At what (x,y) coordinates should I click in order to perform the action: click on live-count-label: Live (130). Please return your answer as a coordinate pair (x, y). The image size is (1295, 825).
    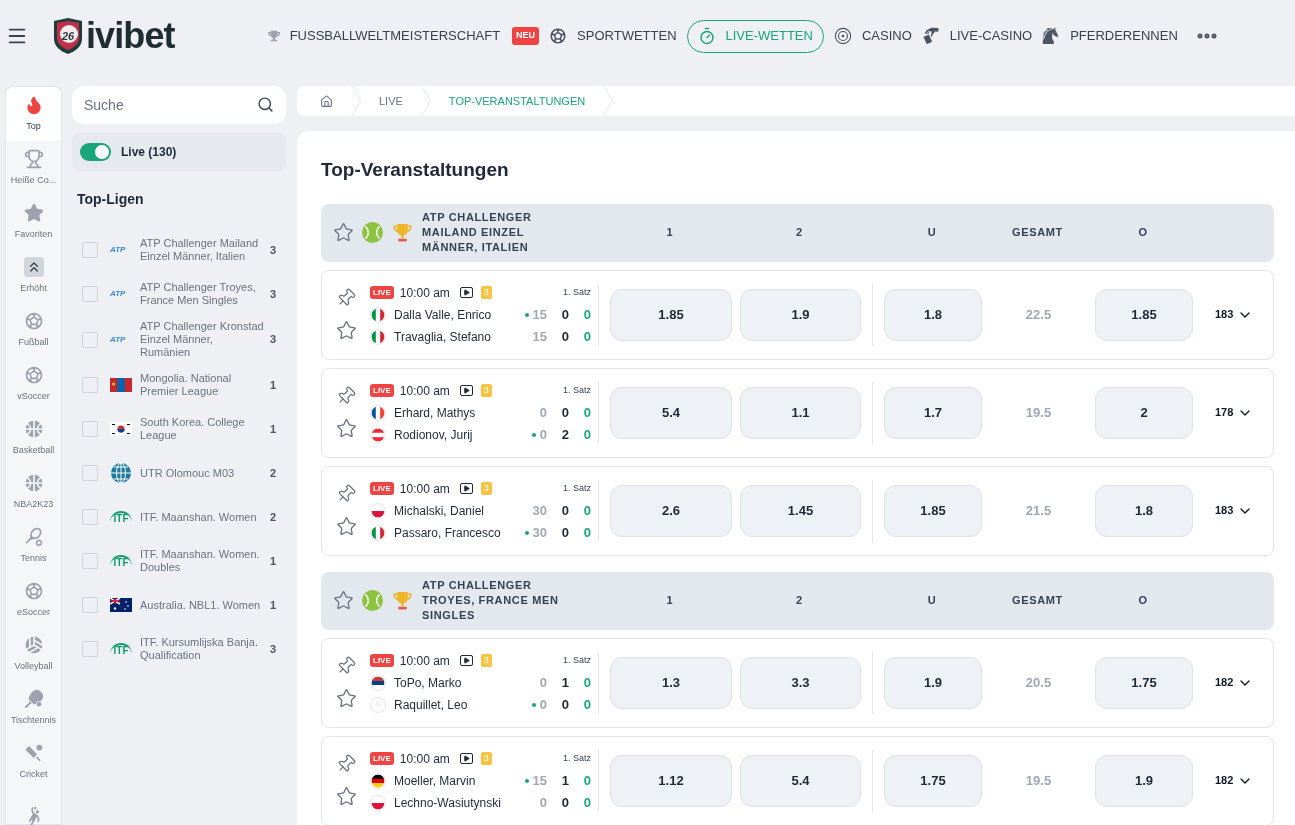
    Looking at the image, I should click on (149, 152).